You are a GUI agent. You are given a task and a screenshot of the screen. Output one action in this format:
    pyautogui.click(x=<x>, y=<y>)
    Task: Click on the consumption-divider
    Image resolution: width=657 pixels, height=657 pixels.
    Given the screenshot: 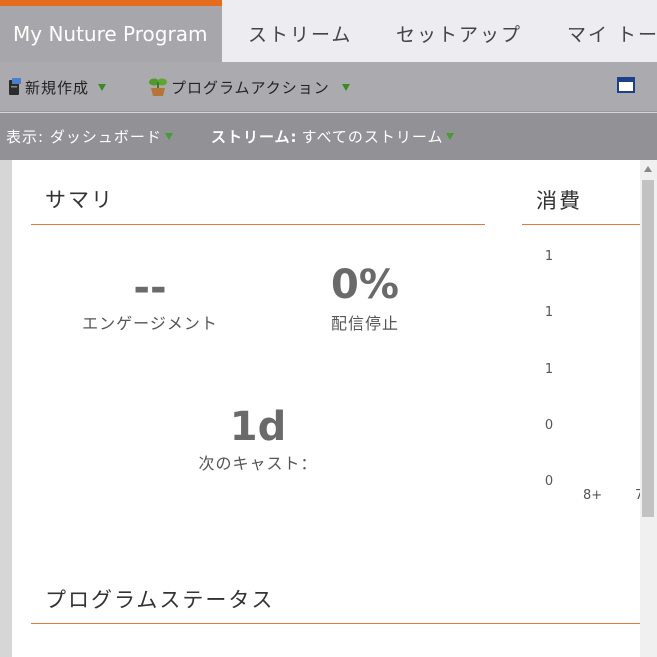 What is the action you would take?
    pyautogui.click(x=581, y=224)
    